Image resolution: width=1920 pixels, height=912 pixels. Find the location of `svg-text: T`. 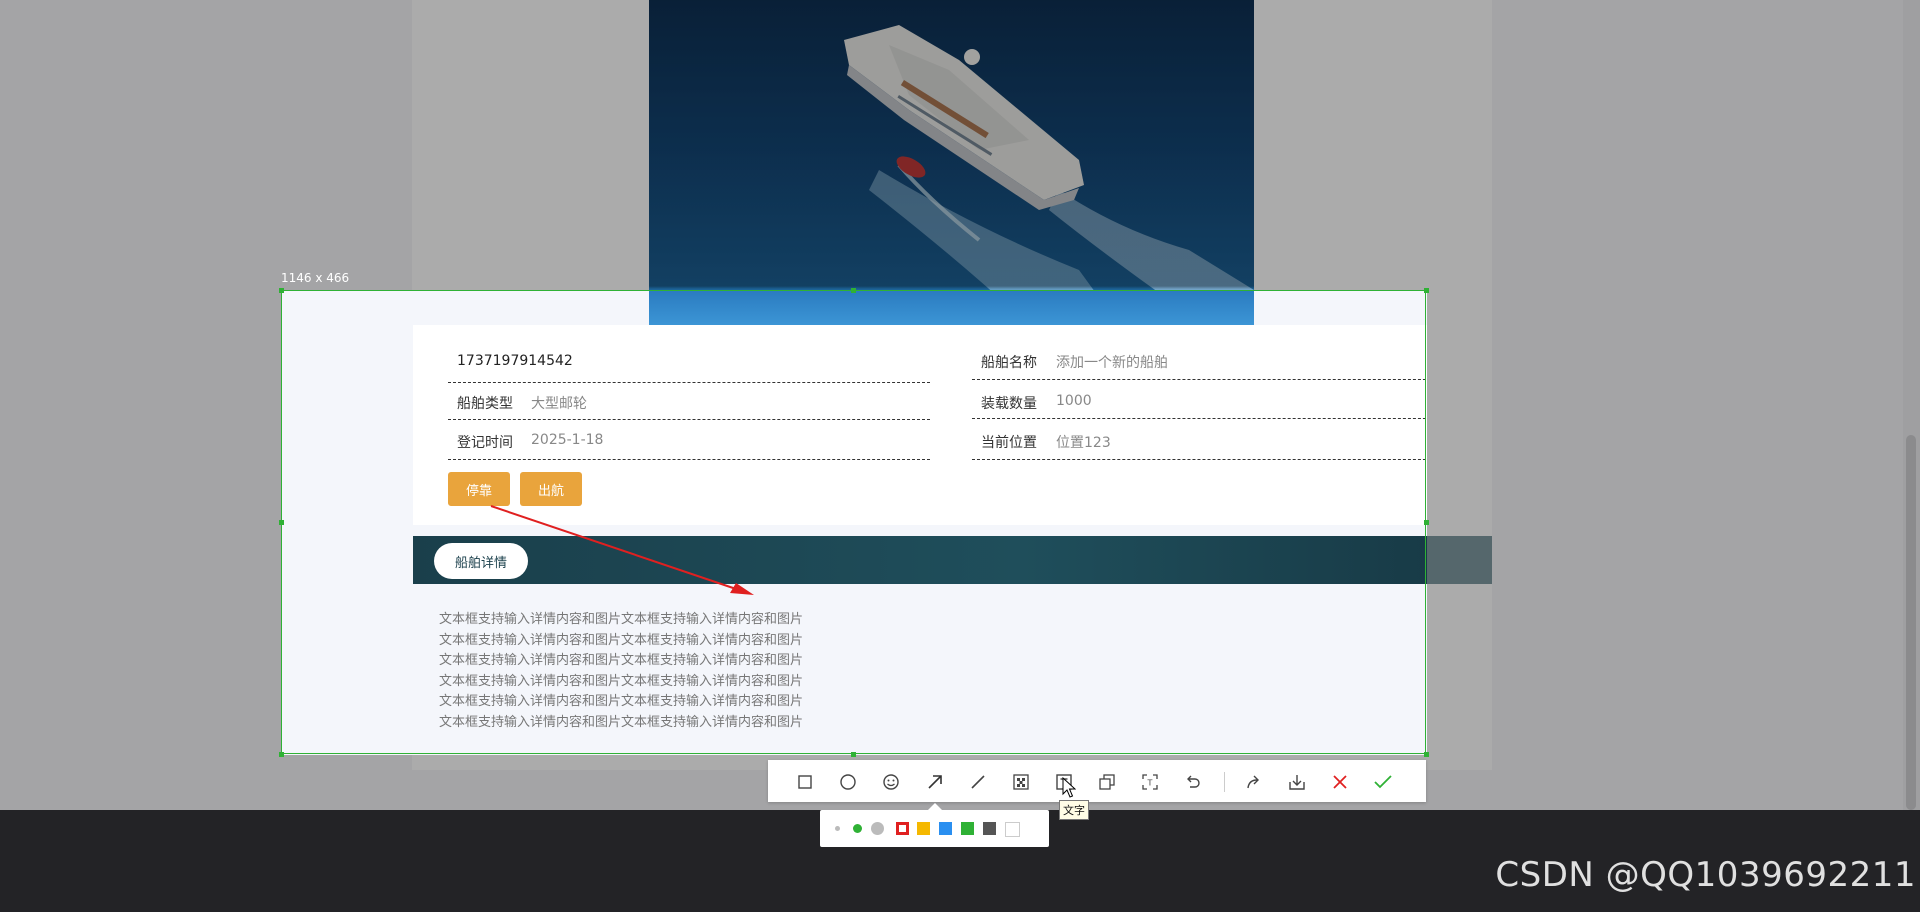

svg-text: T is located at coordinates (1150, 783).